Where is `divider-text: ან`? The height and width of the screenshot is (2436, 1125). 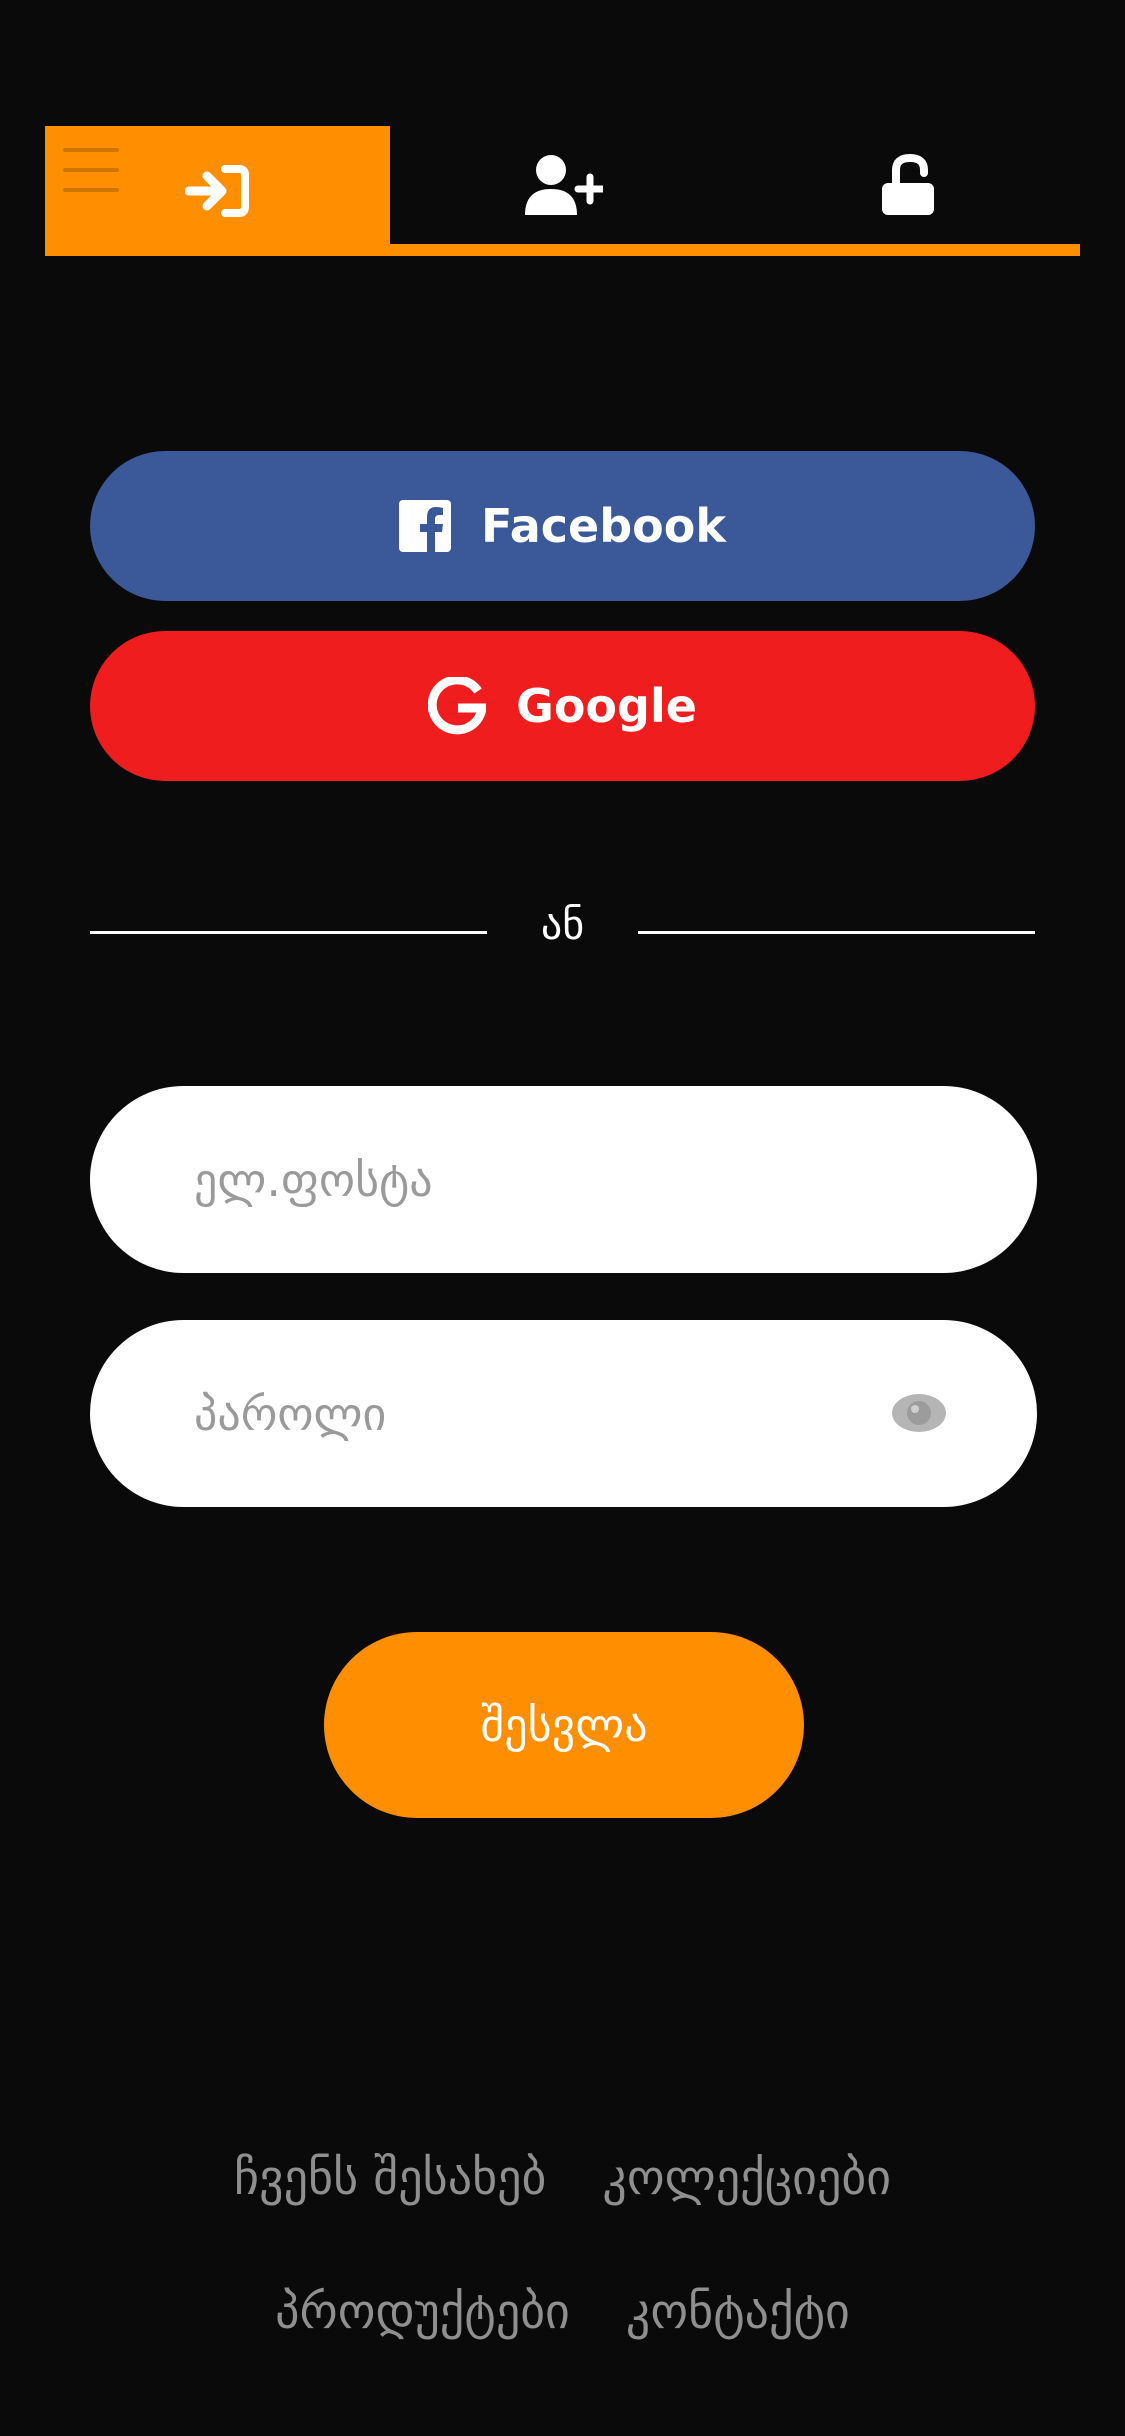
divider-text: ან is located at coordinates (562, 924).